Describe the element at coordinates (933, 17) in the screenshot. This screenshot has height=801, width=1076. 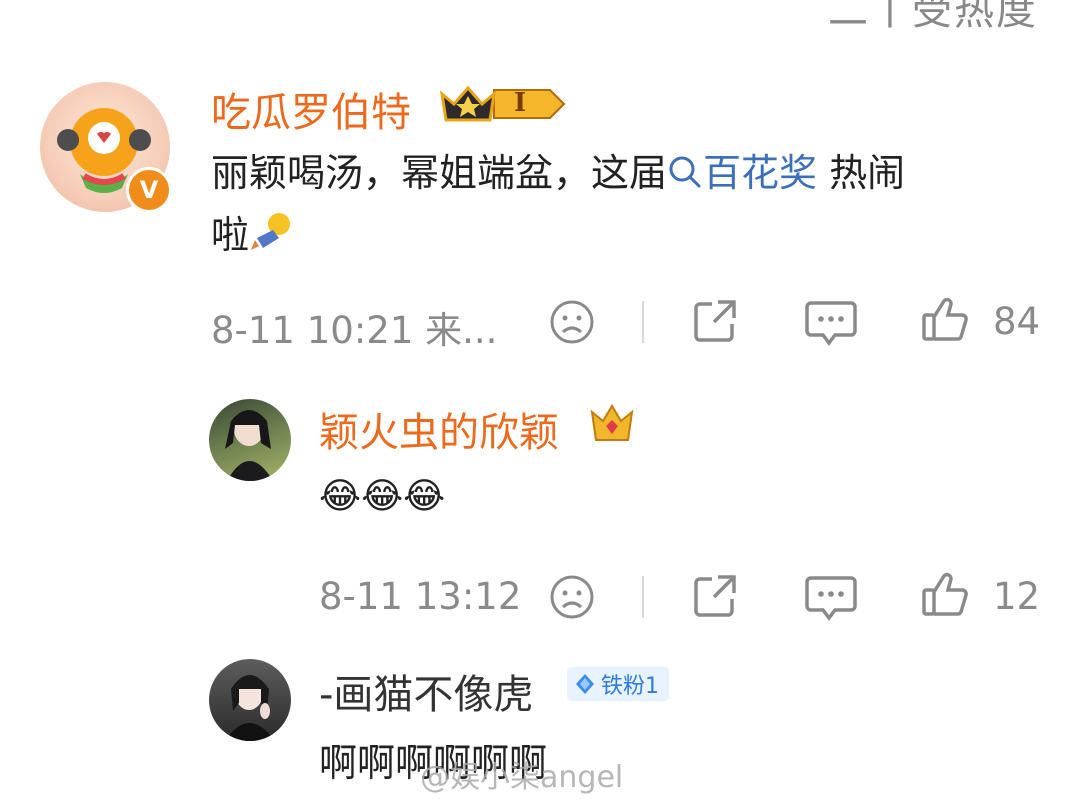
I see `top-partial-text: 二丨受热度` at that location.